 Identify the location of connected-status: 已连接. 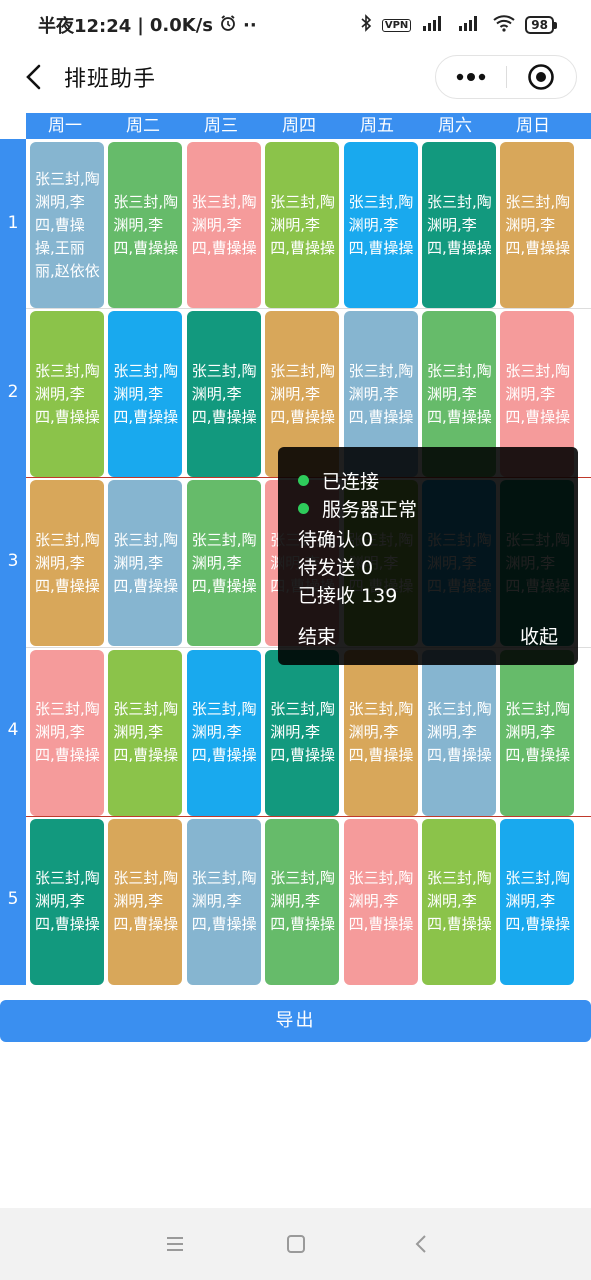
(338, 480).